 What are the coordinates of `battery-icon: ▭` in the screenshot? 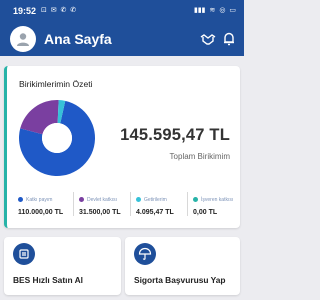 It's located at (232, 10).